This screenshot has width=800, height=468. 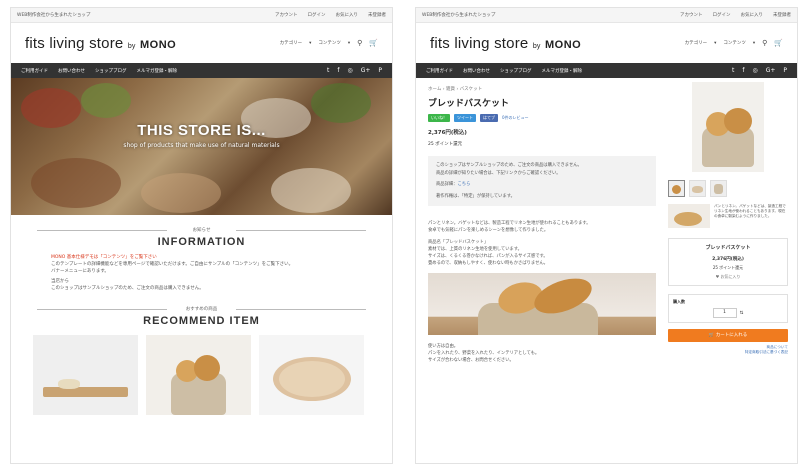 I want to click on below-cart-links: 商品について 特定商取引法に基づく表記, so click(x=728, y=350).